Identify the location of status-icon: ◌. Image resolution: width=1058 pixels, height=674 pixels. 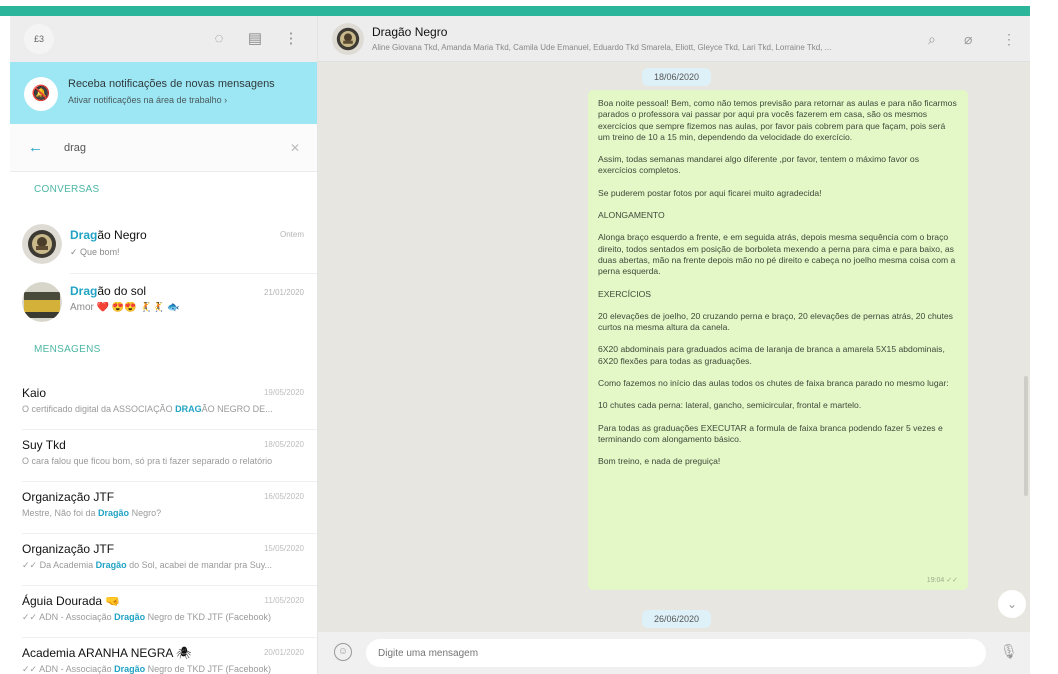
(219, 39).